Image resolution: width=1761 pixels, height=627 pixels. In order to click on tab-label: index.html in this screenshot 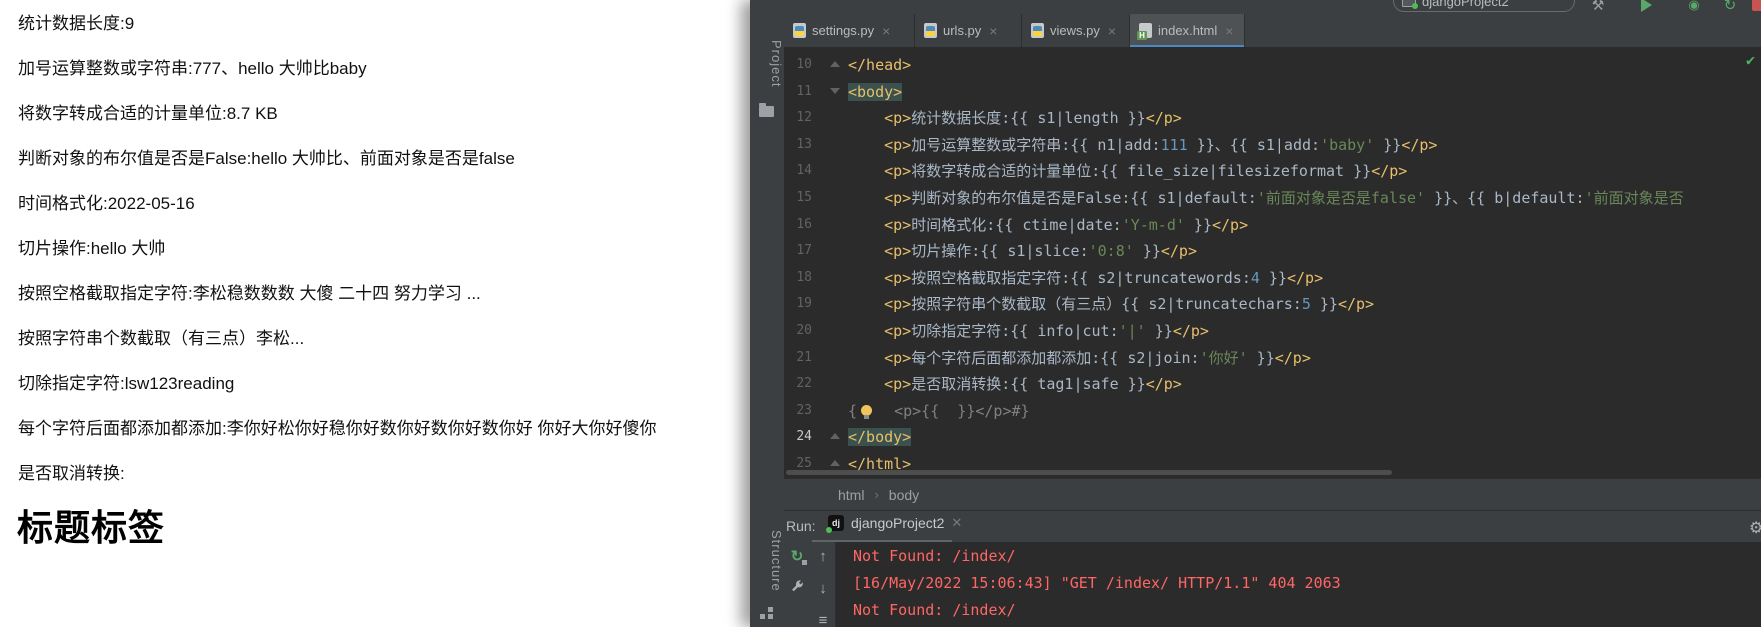, I will do `click(1188, 30)`.